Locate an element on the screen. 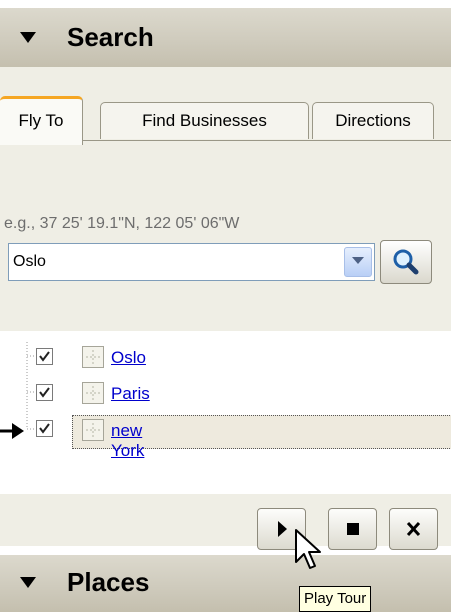 The image size is (451, 612). stop-tour-button is located at coordinates (352, 529).